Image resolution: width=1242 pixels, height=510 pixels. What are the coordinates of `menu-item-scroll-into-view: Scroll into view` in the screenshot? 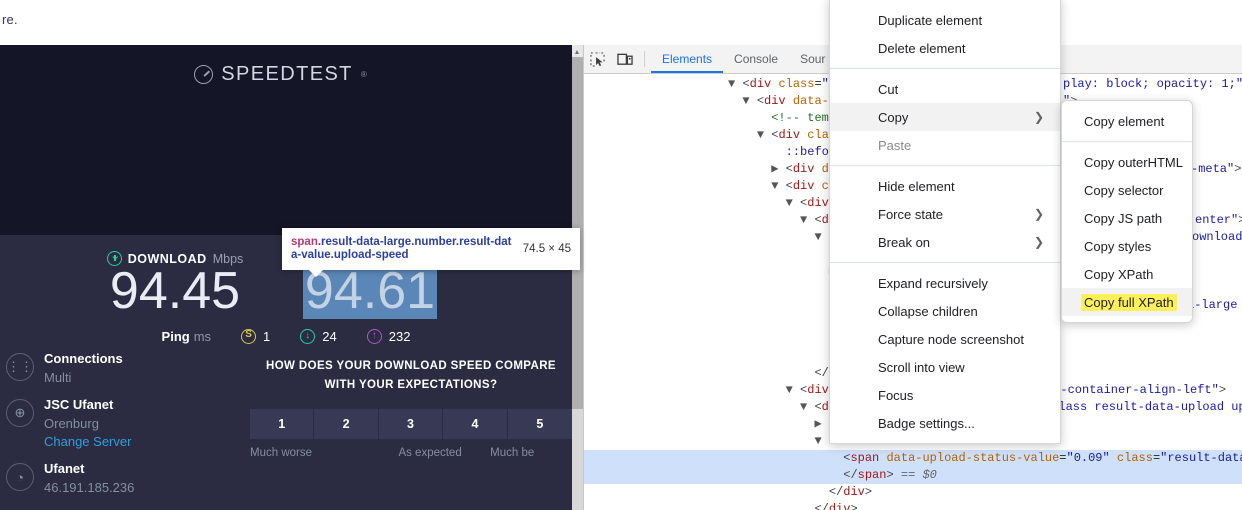 It's located at (945, 367).